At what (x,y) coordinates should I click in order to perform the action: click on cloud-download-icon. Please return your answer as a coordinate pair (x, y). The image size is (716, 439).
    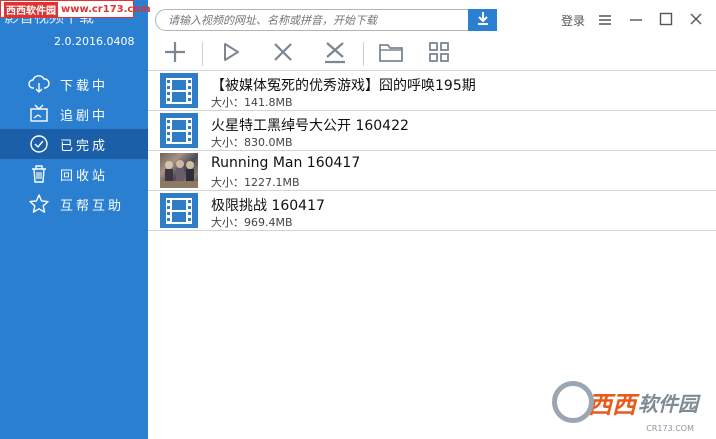
    Looking at the image, I should click on (39, 84).